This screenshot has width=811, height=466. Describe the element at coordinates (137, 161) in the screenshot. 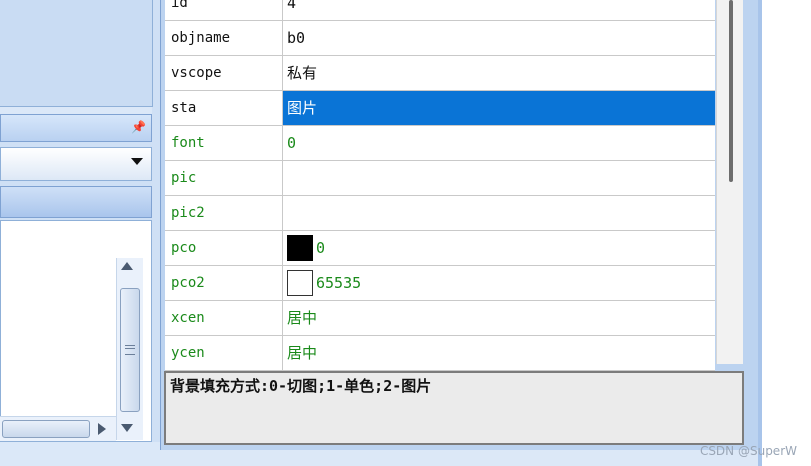

I see `chevron-down-icon` at that location.